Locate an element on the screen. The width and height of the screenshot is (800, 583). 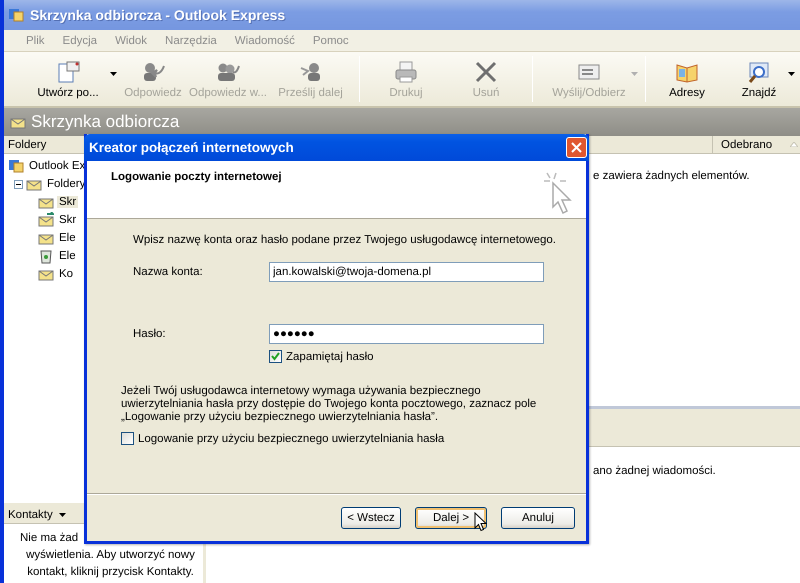
instruction-text: Wpisz nazwę konta oraz hasło podane przez Twojego usługodawcę internetowego. is located at coordinates (344, 240).